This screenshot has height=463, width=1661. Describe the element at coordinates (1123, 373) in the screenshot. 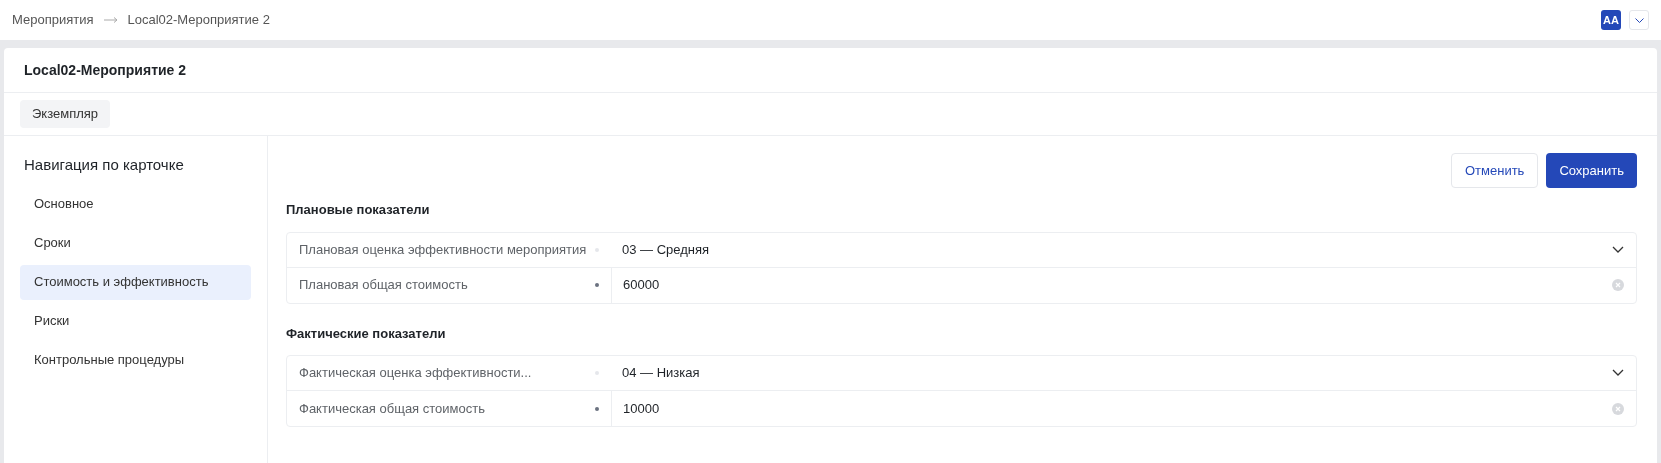

I see `select-field: 04 — Низкая` at that location.